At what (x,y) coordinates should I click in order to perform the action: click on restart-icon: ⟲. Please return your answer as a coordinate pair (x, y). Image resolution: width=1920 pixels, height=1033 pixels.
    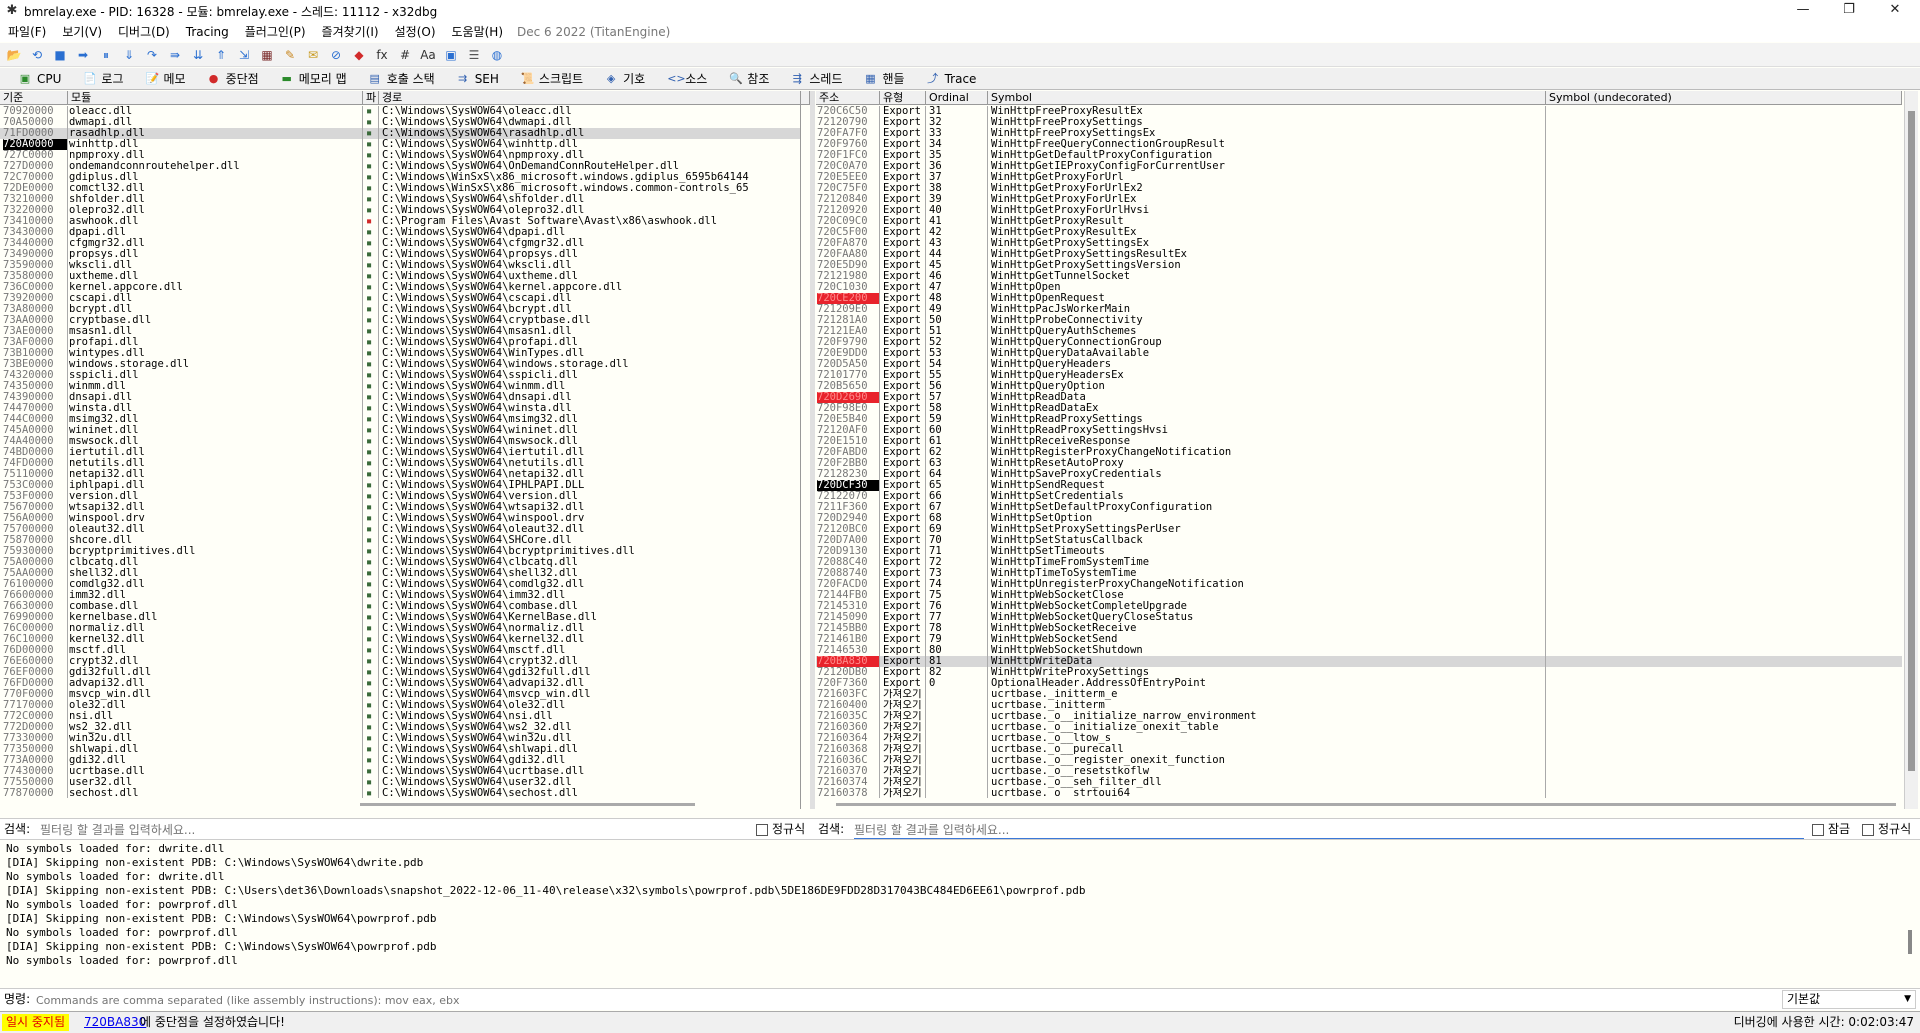
    Looking at the image, I should click on (37, 55).